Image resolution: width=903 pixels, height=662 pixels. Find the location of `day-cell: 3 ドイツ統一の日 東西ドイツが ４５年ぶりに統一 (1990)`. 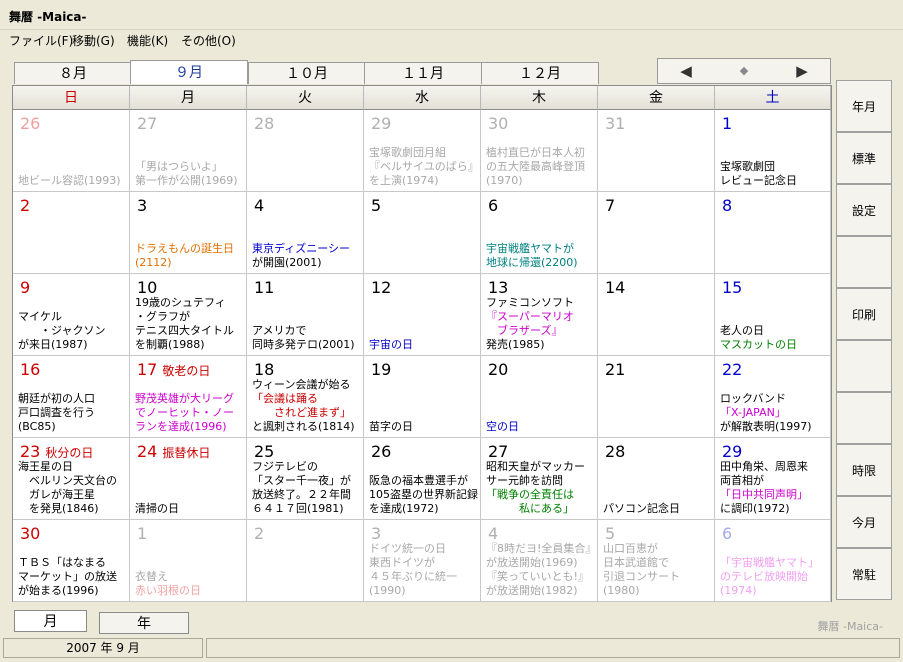

day-cell: 3 ドイツ統一の日 東西ドイツが ４５年ぶりに統一 (1990) is located at coordinates (422, 561).